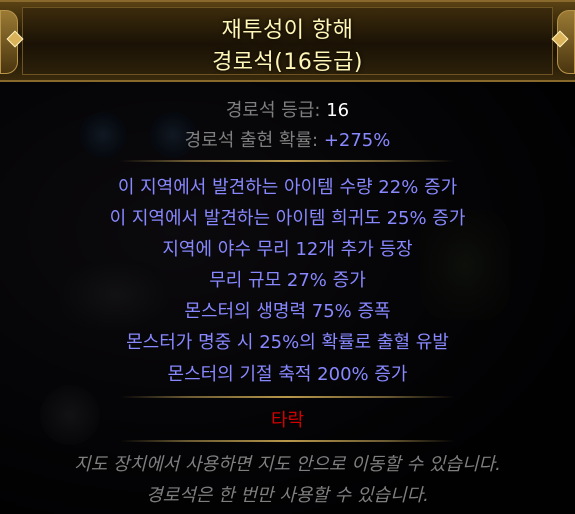 Image resolution: width=575 pixels, height=514 pixels. Describe the element at coordinates (287, 420) in the screenshot. I see `corrupted-label: 타락` at that location.